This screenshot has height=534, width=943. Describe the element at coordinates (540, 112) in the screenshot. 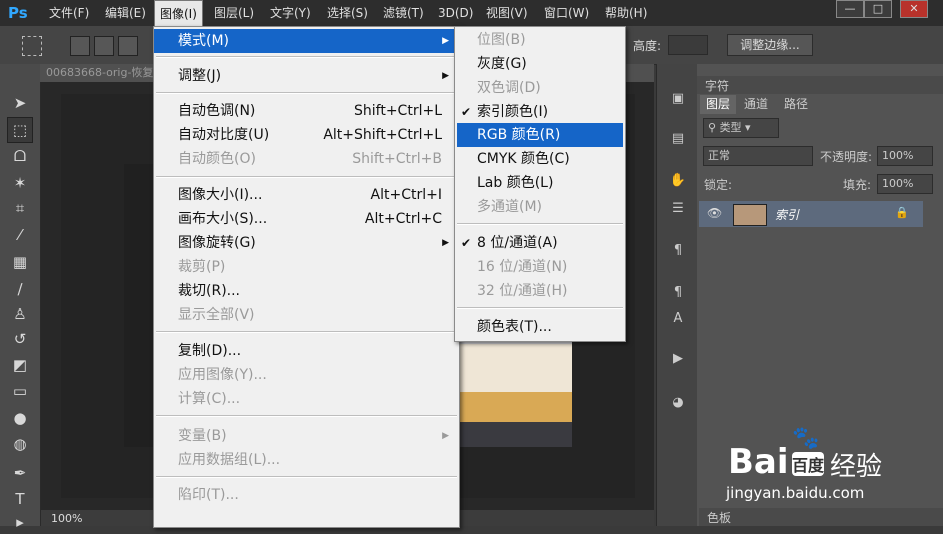

I see `mode-indexed-color: ✔ 索引颜色(I)` at that location.